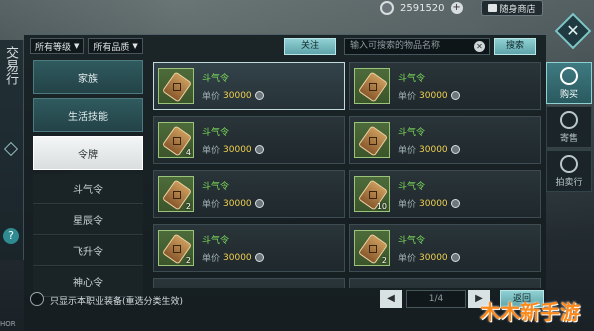  Describe the element at coordinates (11, 236) in the screenshot. I see `help-icon: ?` at that location.